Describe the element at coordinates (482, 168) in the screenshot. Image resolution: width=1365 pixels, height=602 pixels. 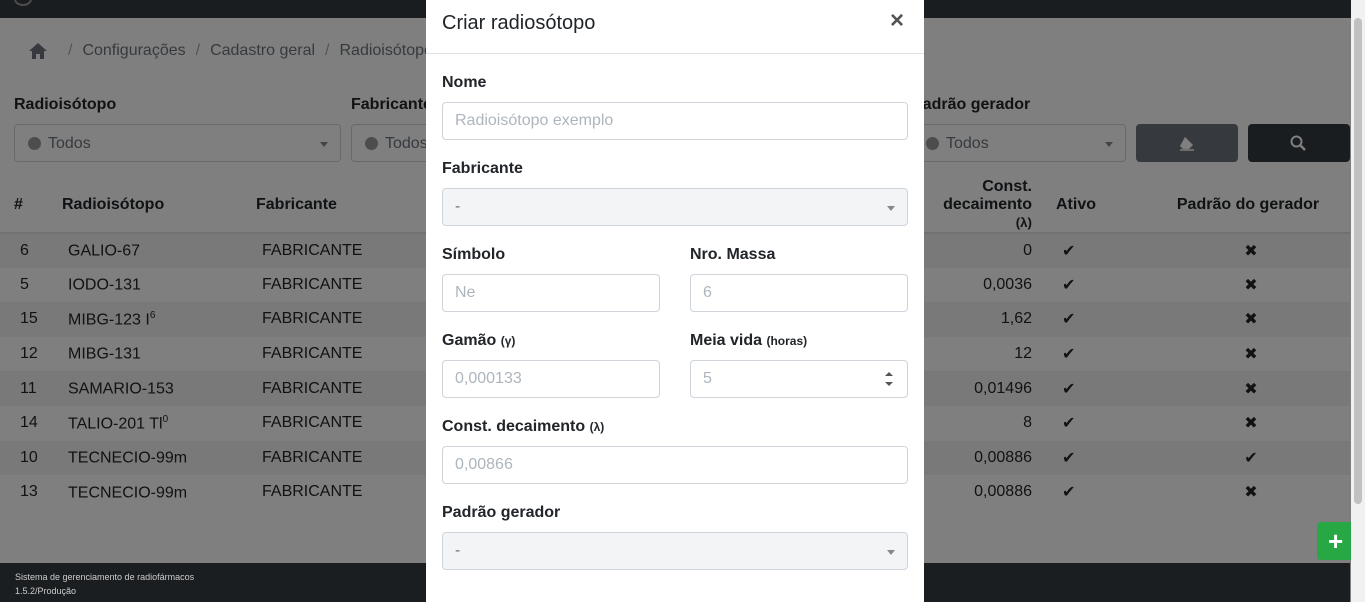
I see `fabricante-label: Fabricante` at that location.